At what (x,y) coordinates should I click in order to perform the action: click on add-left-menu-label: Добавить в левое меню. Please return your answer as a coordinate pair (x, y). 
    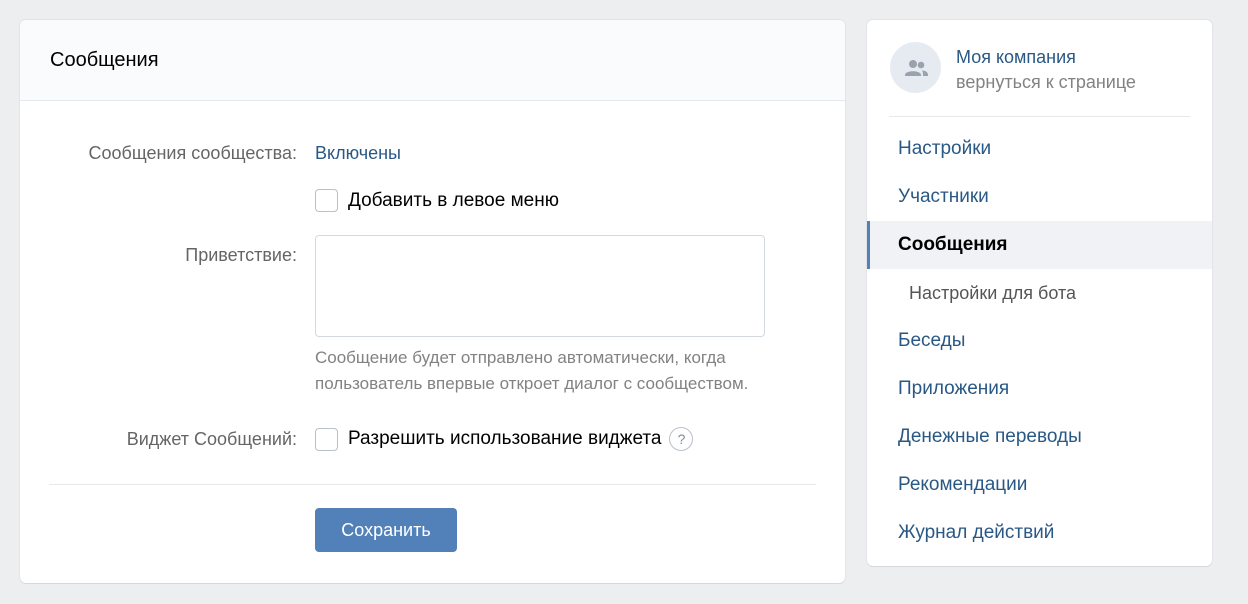
    Looking at the image, I should click on (453, 201).